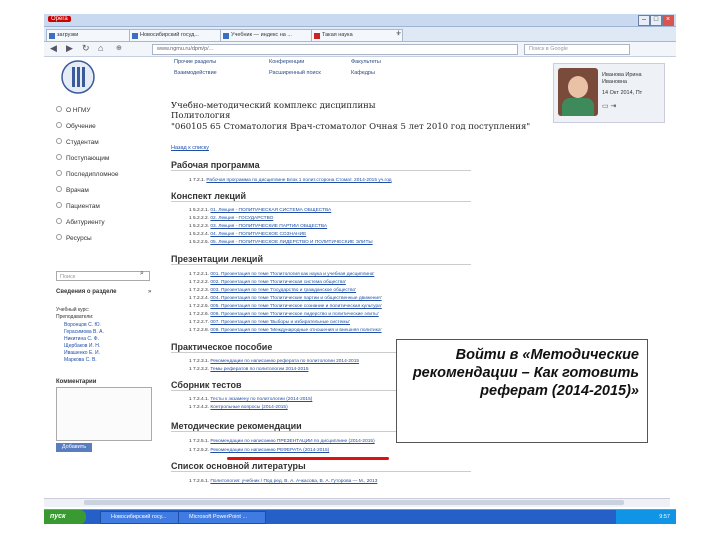  Describe the element at coordinates (119, 48) in the screenshot. I see `web-badge-icon: ⊕` at that location.